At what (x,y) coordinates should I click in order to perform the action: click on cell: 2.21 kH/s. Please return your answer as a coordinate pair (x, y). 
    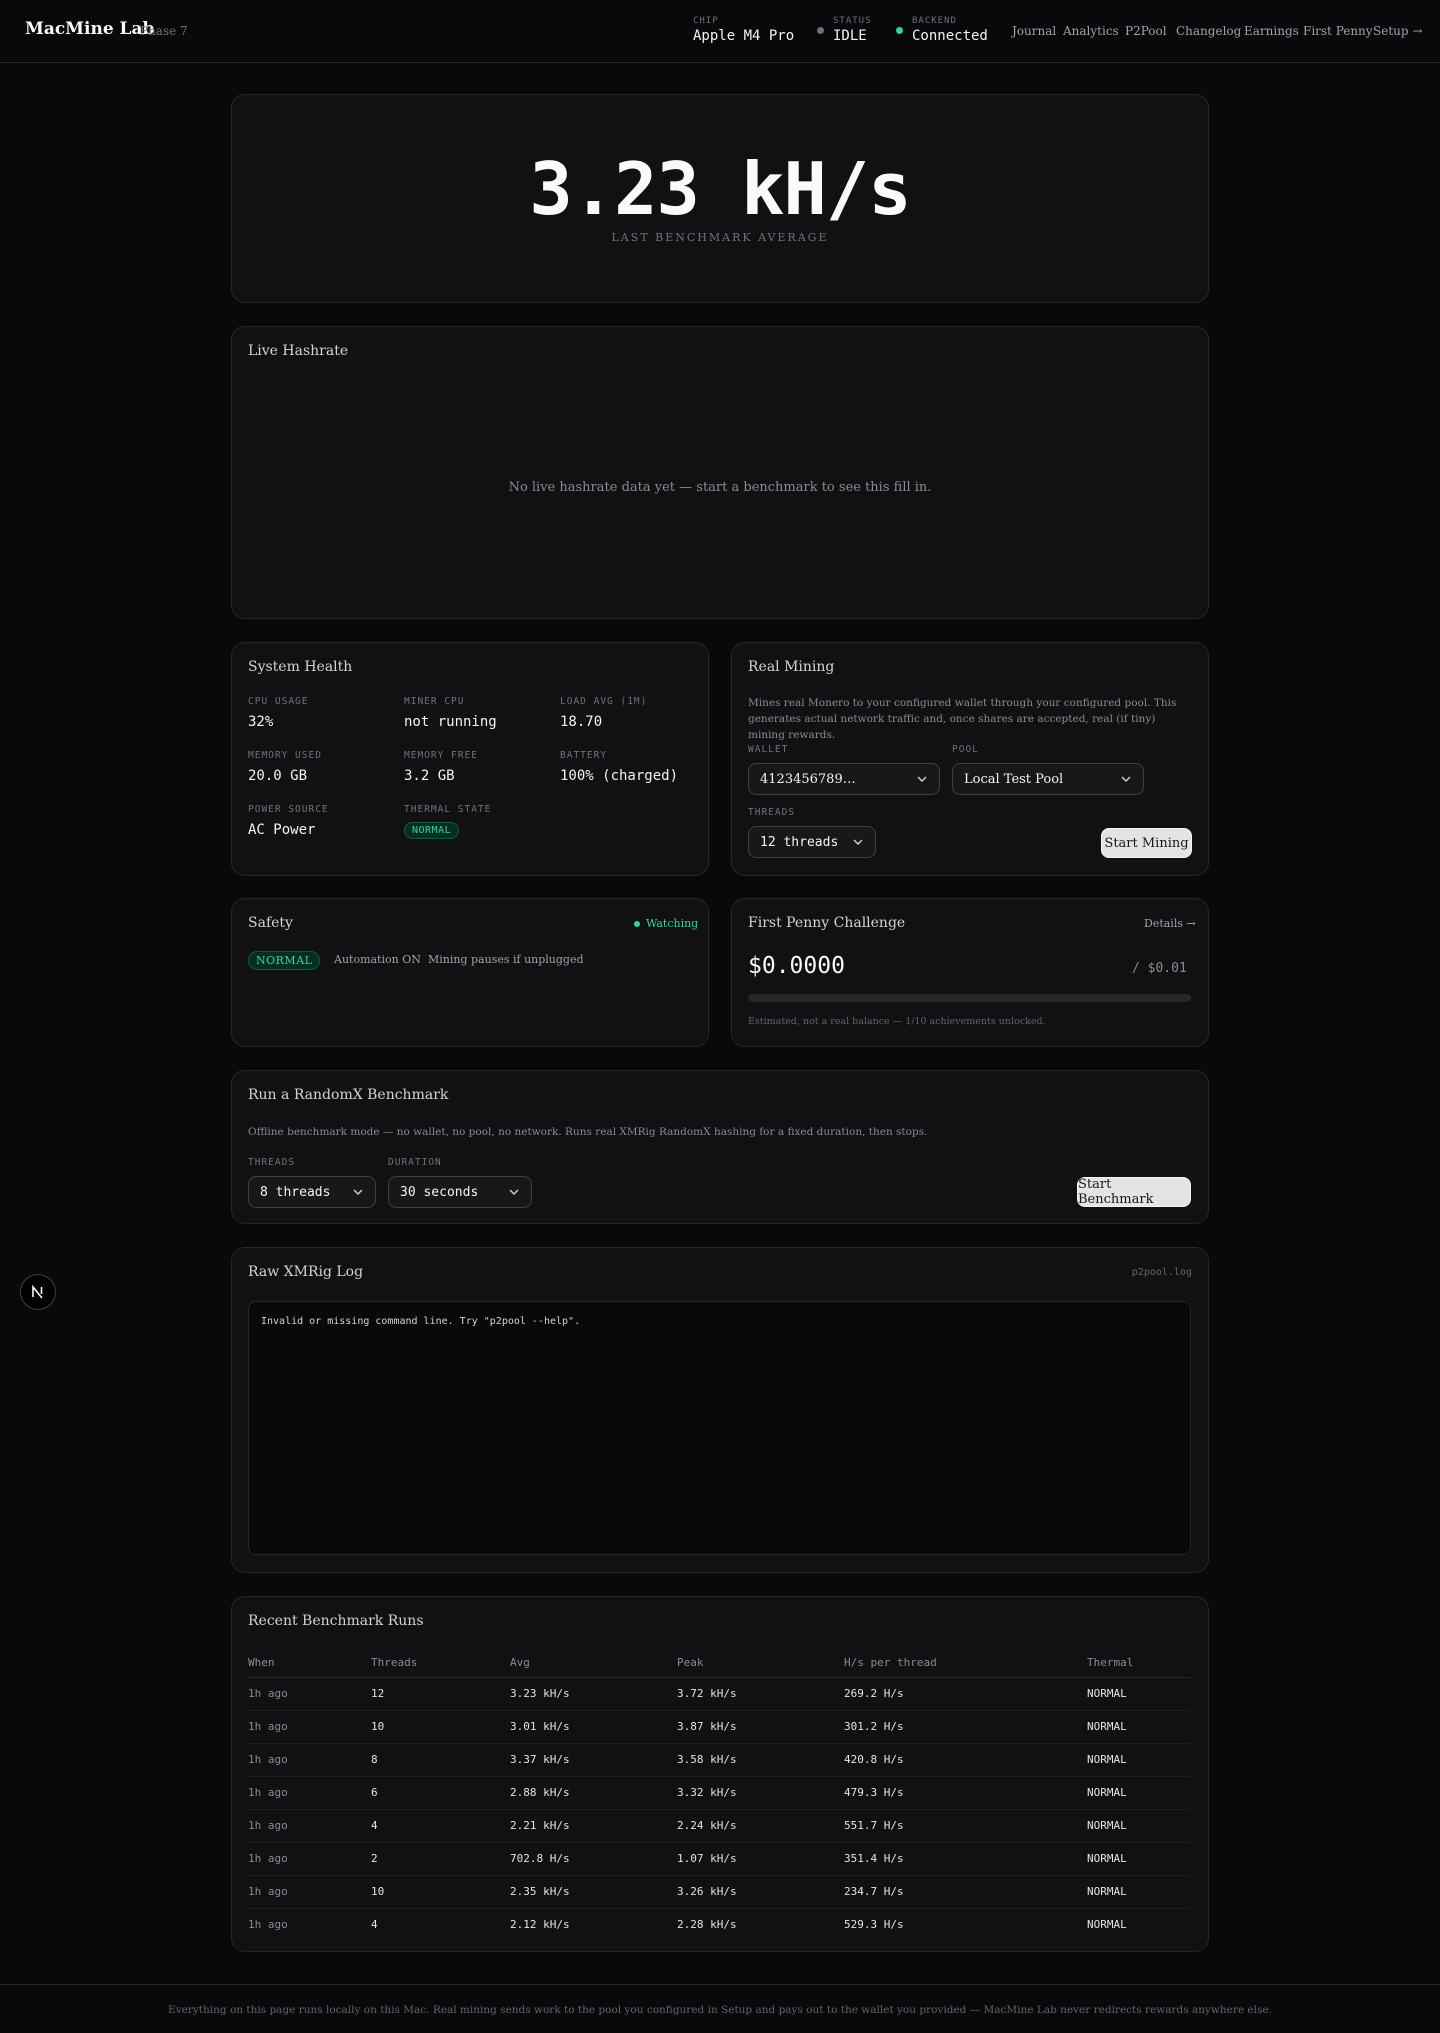
    Looking at the image, I should click on (593, 1826).